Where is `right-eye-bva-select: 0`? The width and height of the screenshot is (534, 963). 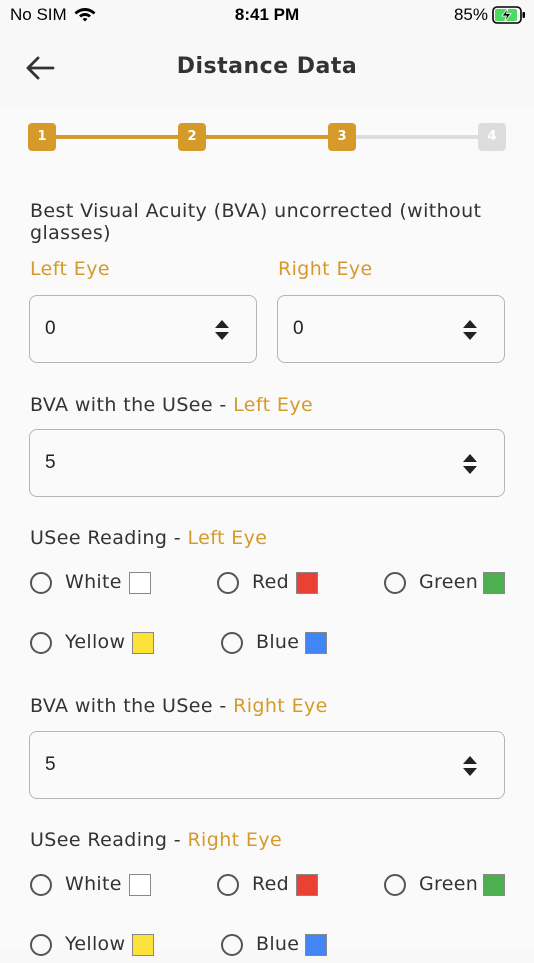 right-eye-bva-select: 0 is located at coordinates (391, 329).